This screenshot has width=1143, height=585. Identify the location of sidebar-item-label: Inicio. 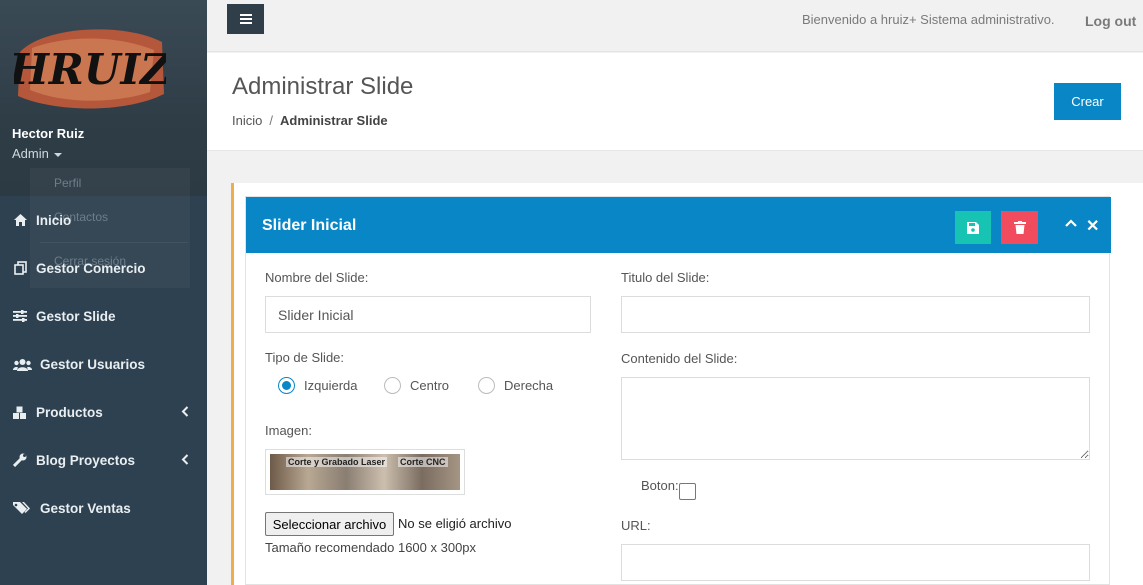
(54, 220).